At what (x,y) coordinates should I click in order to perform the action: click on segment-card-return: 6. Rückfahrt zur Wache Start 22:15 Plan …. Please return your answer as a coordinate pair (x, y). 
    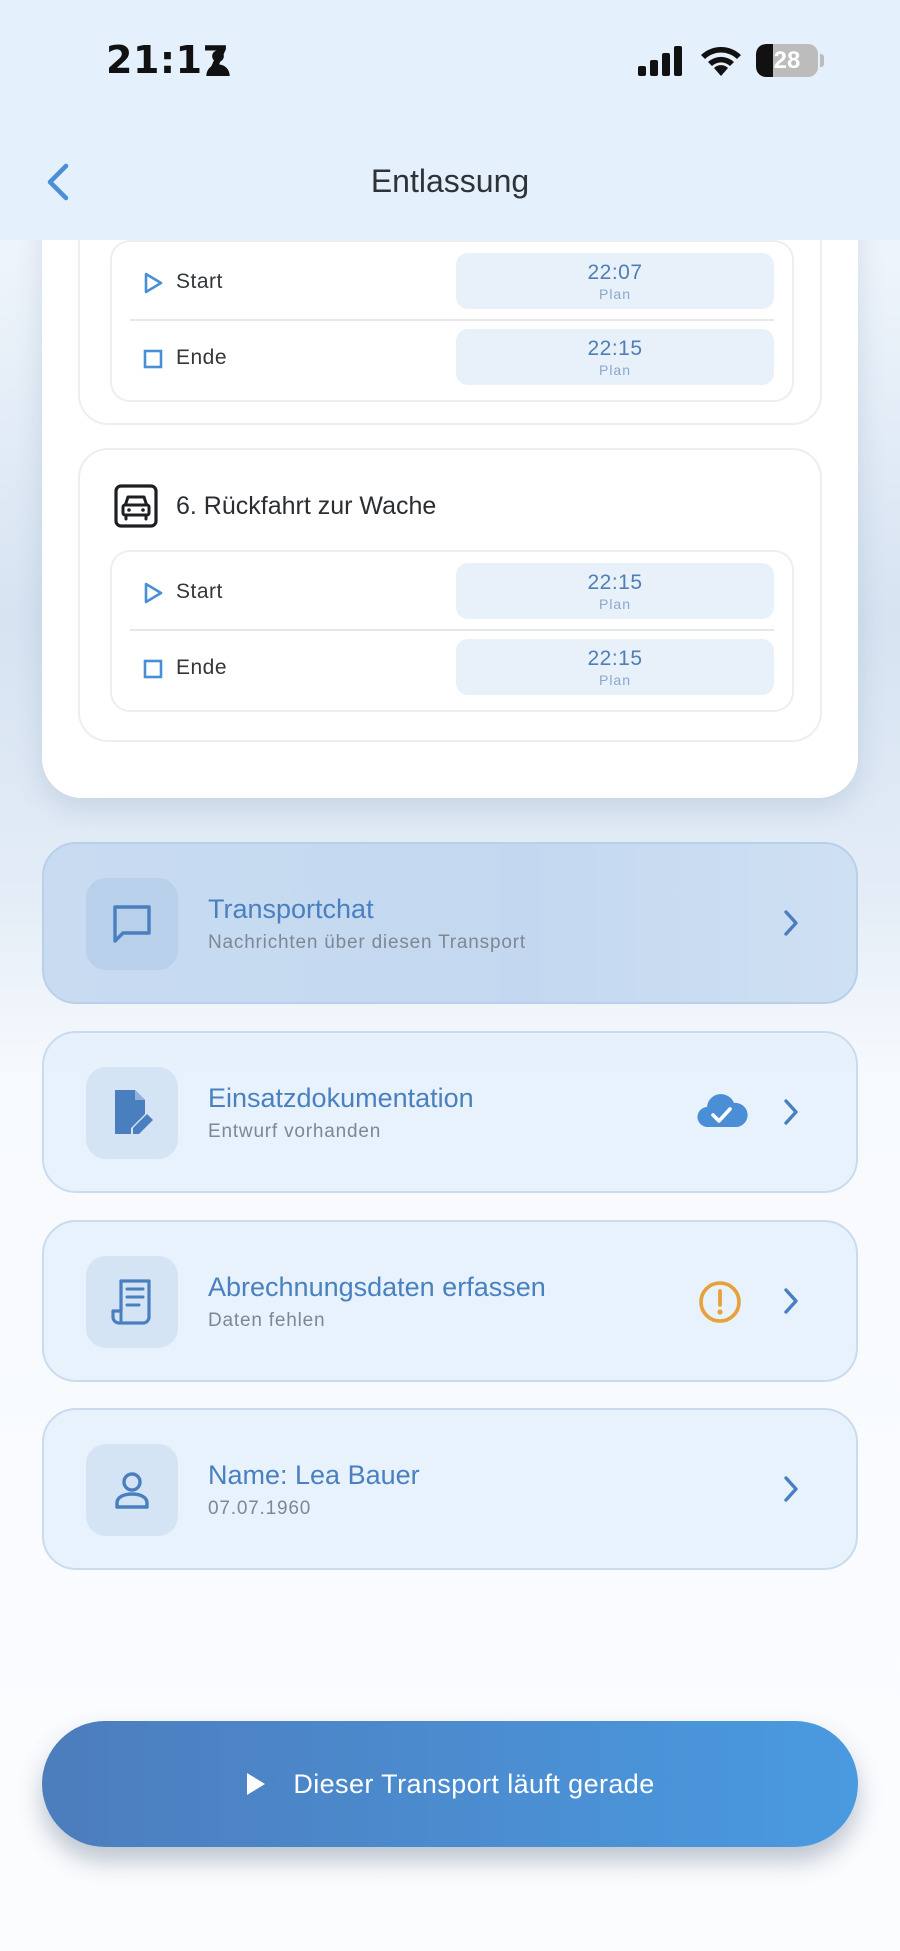
    Looking at the image, I should click on (450, 595).